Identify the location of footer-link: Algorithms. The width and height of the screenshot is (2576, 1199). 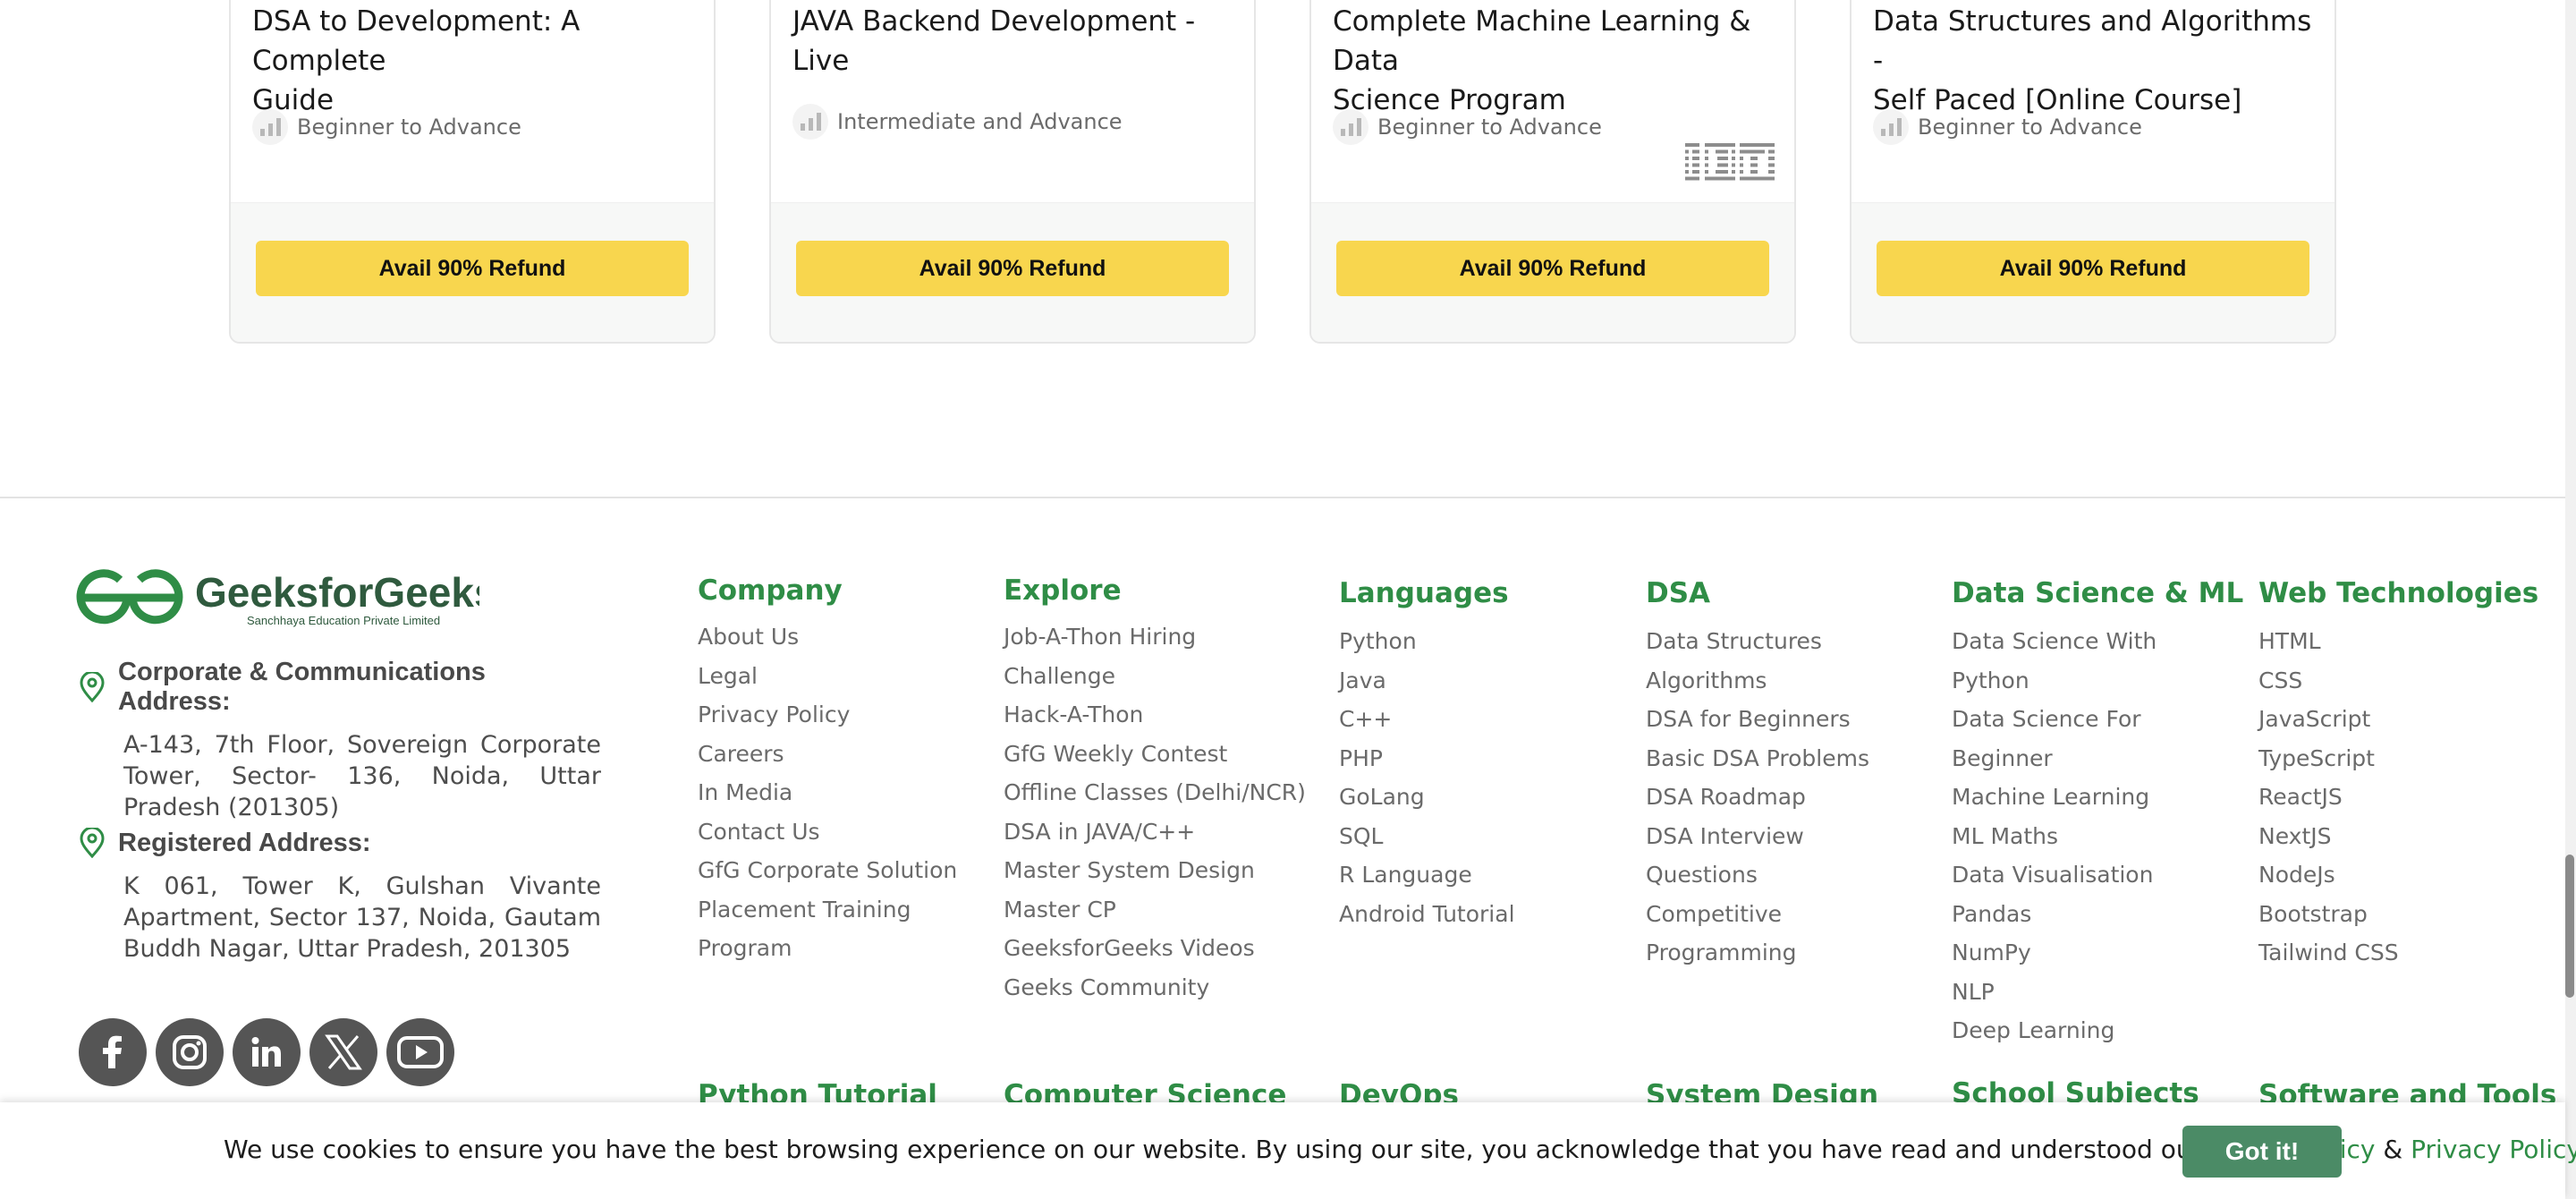
(1757, 681).